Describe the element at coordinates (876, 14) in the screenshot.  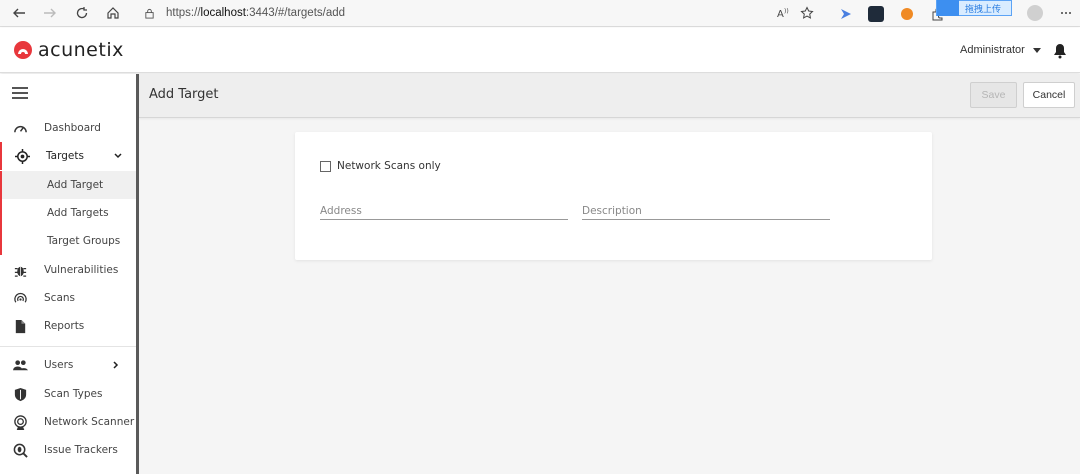
I see `extension-dark-icon` at that location.